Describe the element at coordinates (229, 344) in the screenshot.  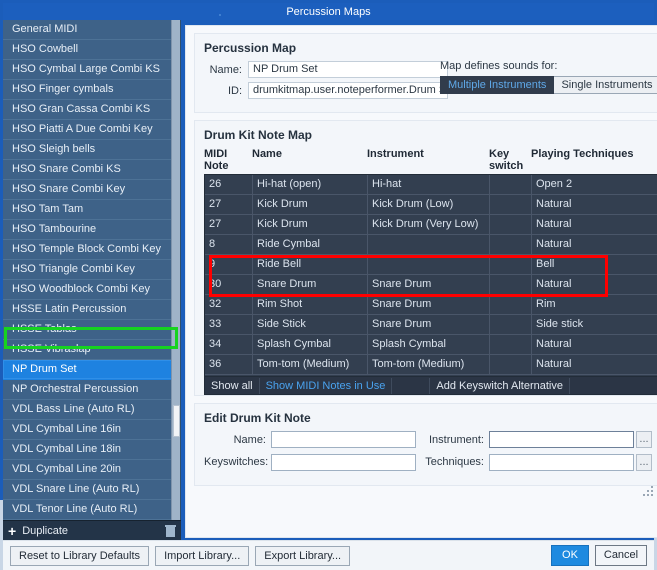
I see `note-cell: 34` at that location.